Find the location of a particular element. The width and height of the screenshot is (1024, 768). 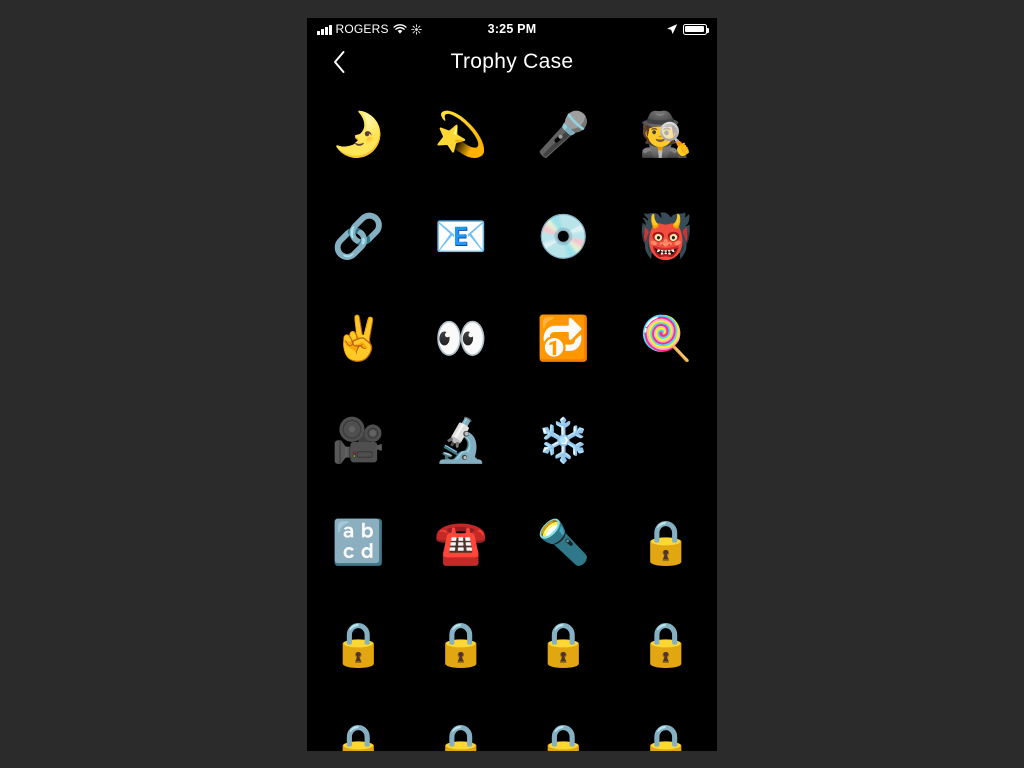

trophy-row: 🔗 📧 💿 👹 is located at coordinates (512, 237).